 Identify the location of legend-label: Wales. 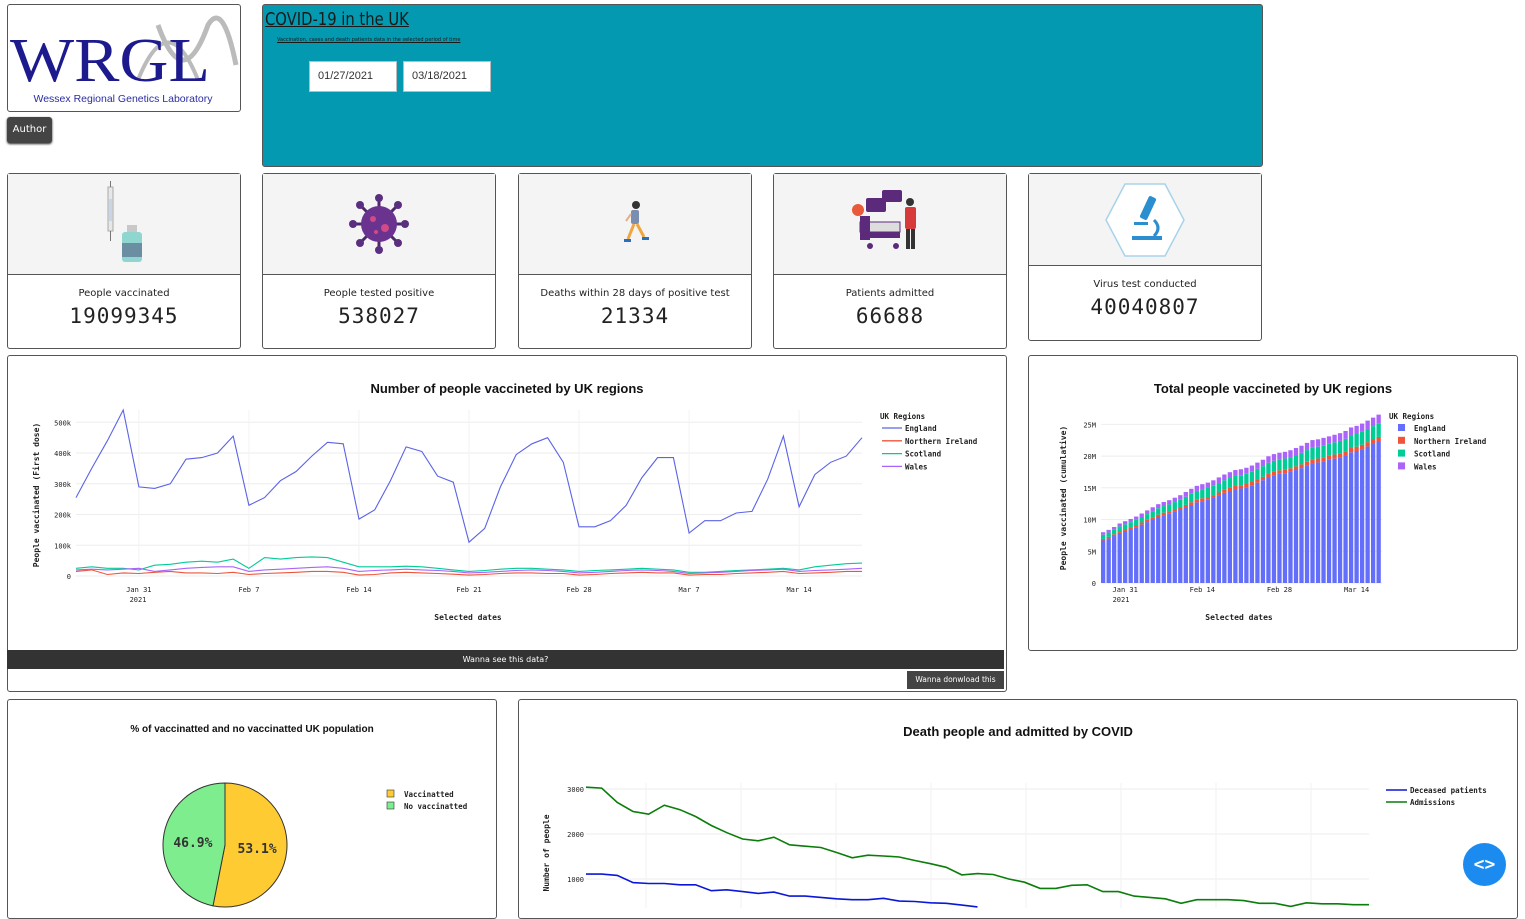
(1425, 466).